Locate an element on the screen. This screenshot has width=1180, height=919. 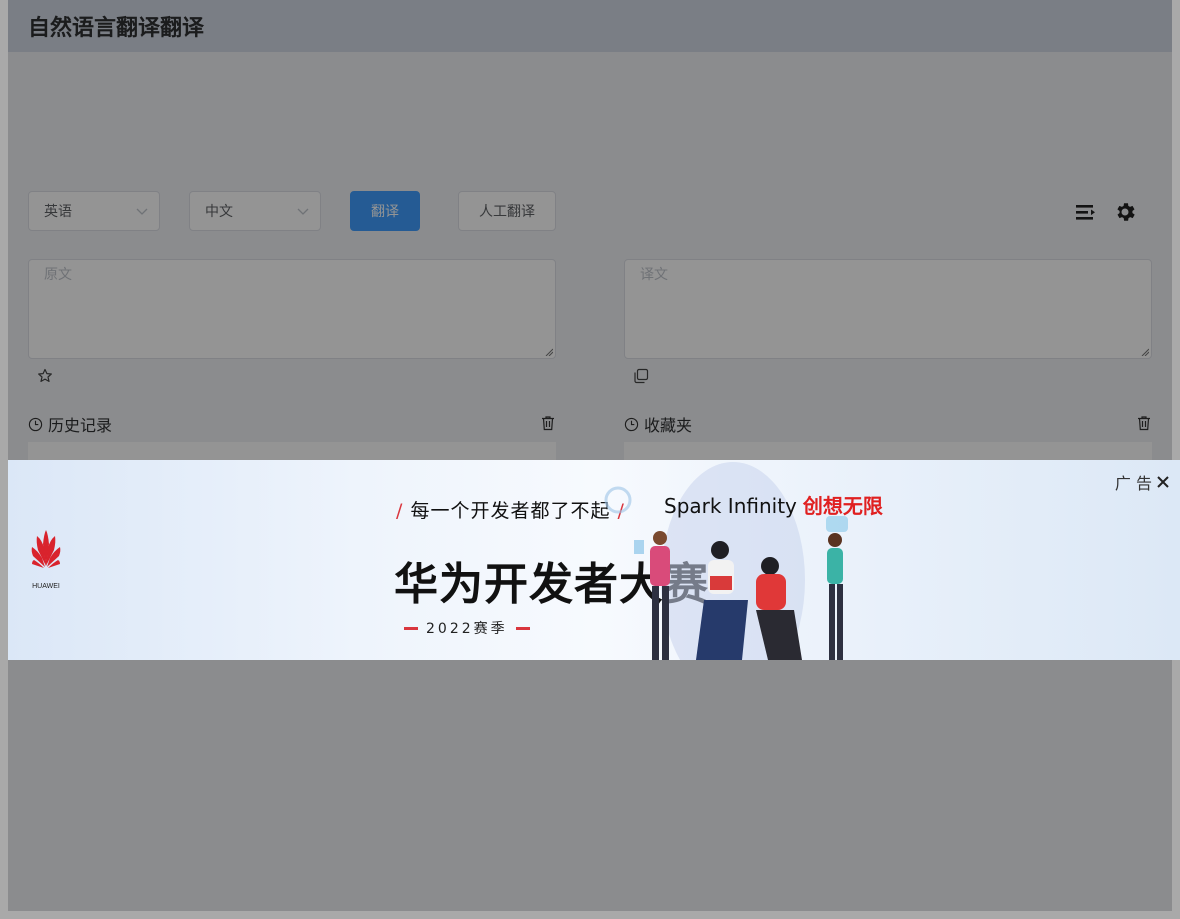
ad-slogan: / 每一个开发者都了不起 / is located at coordinates (510, 509).